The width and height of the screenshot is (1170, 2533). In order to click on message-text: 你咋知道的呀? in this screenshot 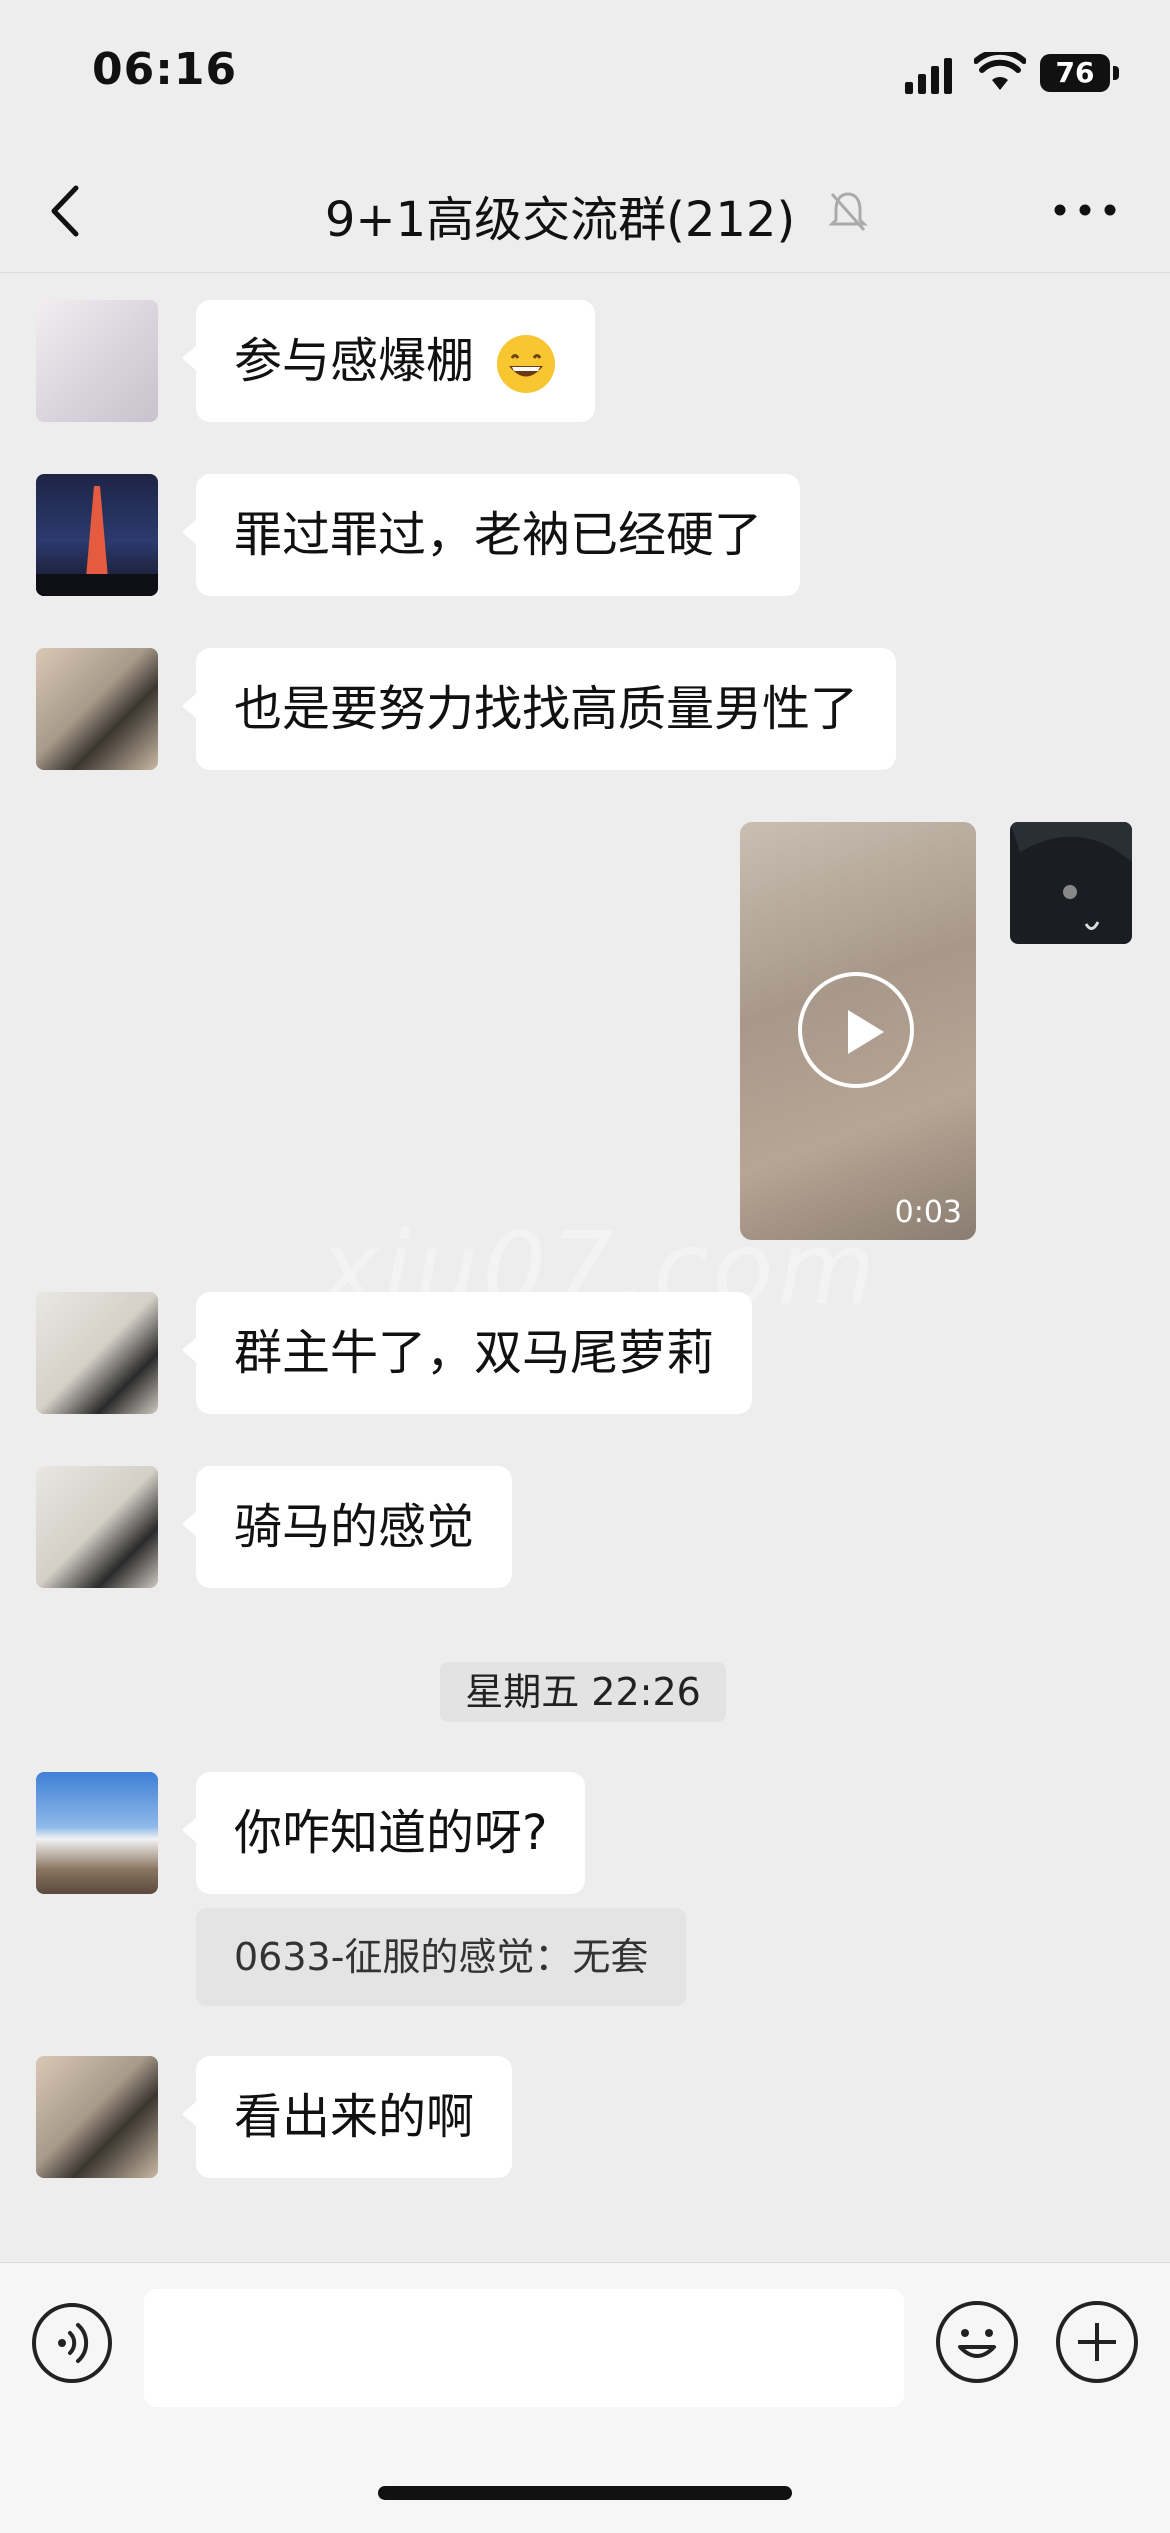, I will do `click(391, 1833)`.